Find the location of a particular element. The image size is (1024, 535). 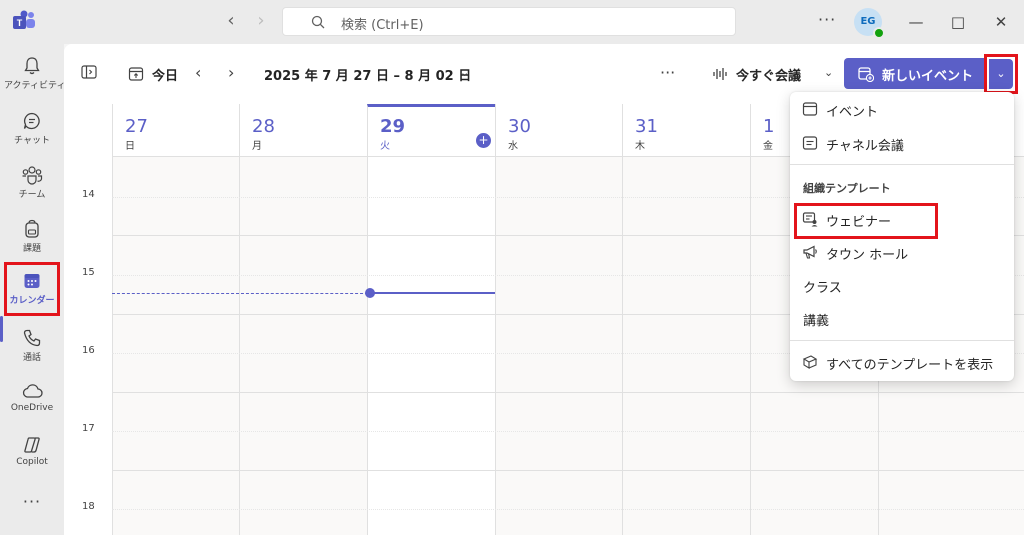

search-input: 検索 (Ctrl+E) is located at coordinates (509, 21).